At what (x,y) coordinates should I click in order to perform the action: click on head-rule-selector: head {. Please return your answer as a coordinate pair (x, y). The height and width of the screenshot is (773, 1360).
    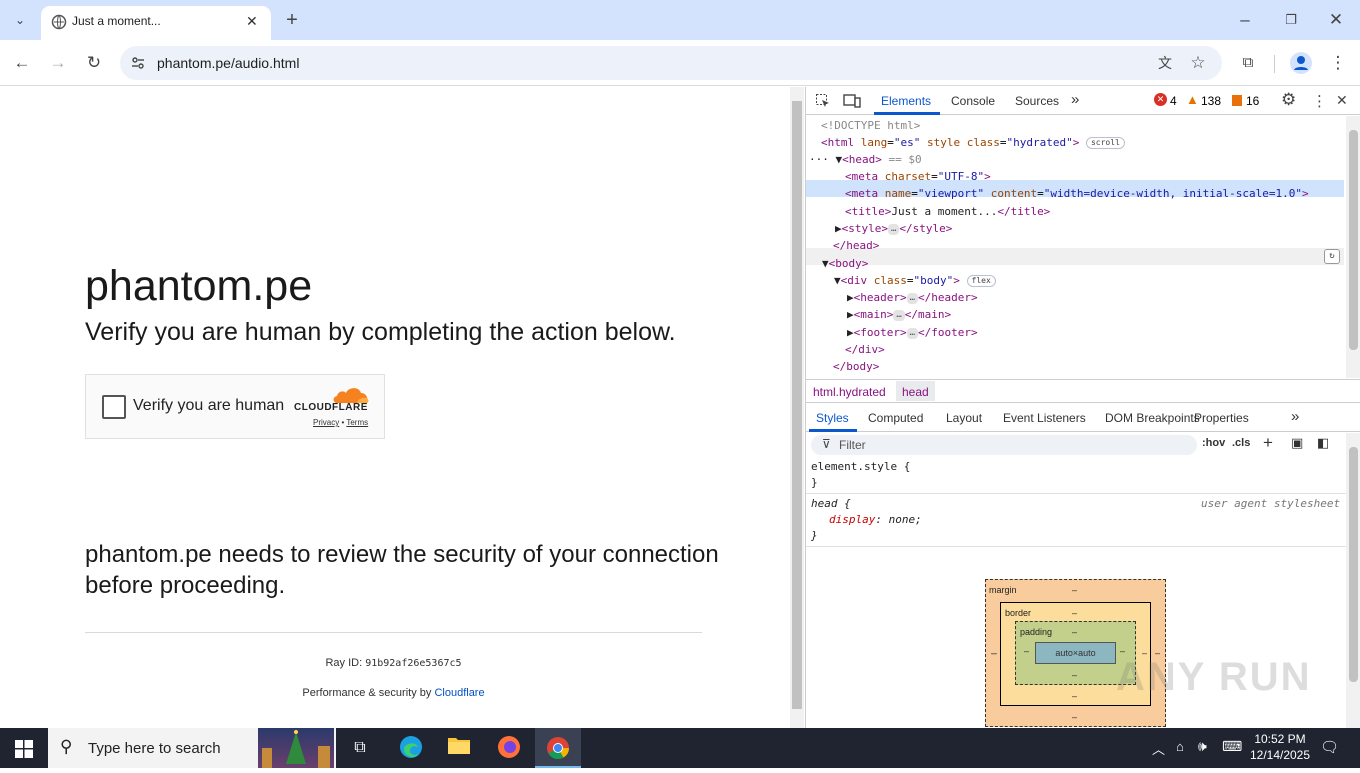
    Looking at the image, I should click on (831, 504).